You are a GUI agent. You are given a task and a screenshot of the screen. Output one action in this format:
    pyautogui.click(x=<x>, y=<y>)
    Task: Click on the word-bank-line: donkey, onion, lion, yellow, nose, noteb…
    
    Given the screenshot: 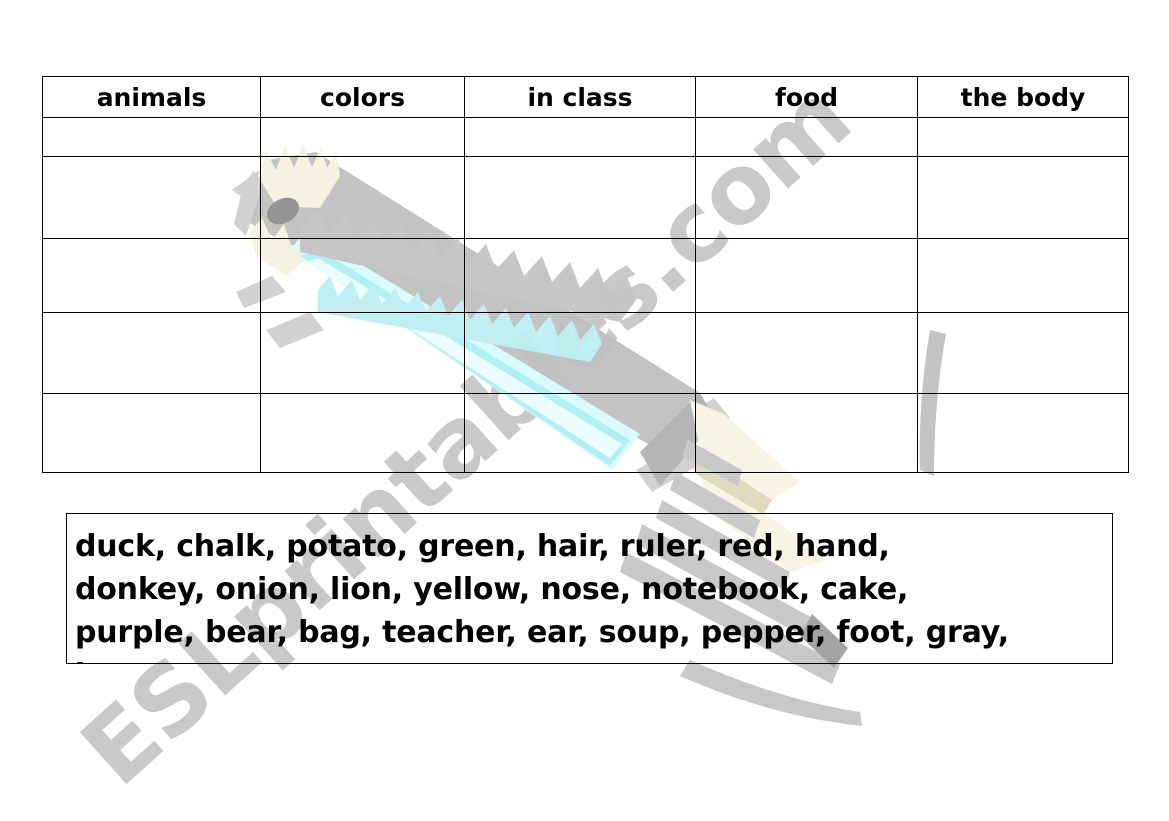 What is the action you would take?
    pyautogui.click(x=492, y=589)
    